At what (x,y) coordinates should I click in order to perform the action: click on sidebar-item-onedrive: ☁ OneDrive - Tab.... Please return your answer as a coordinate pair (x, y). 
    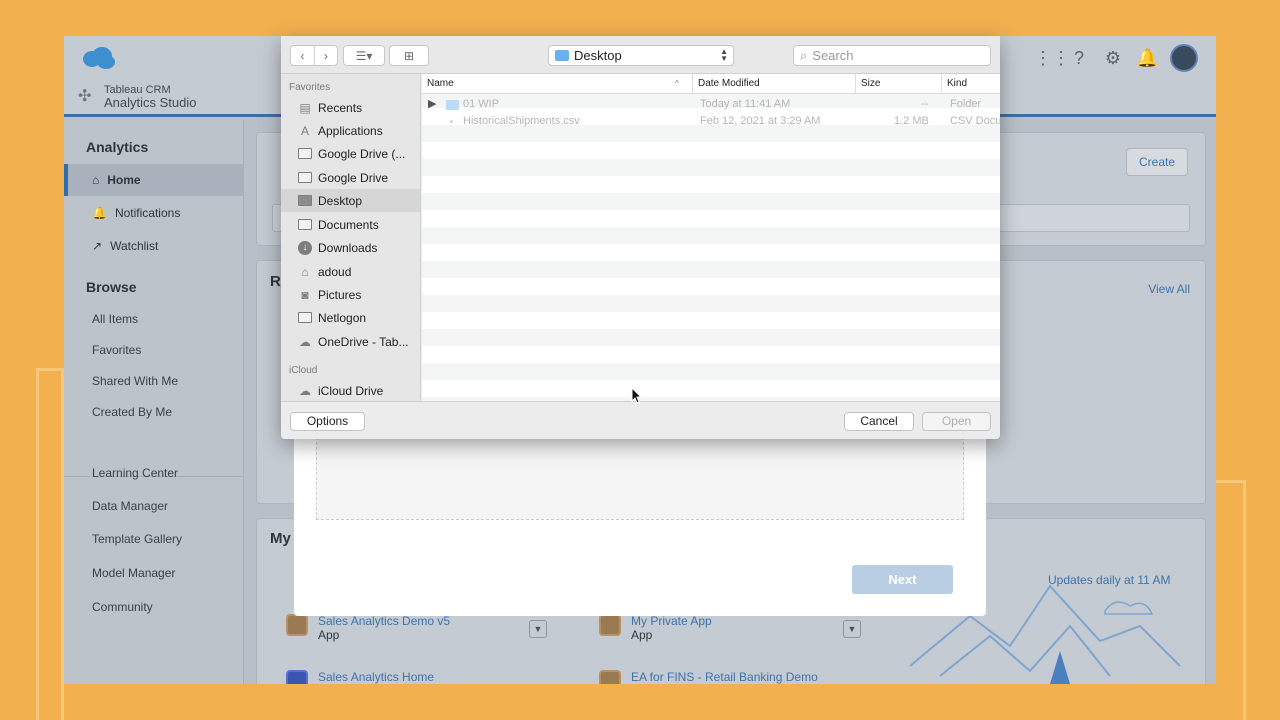
    Looking at the image, I should click on (350, 341).